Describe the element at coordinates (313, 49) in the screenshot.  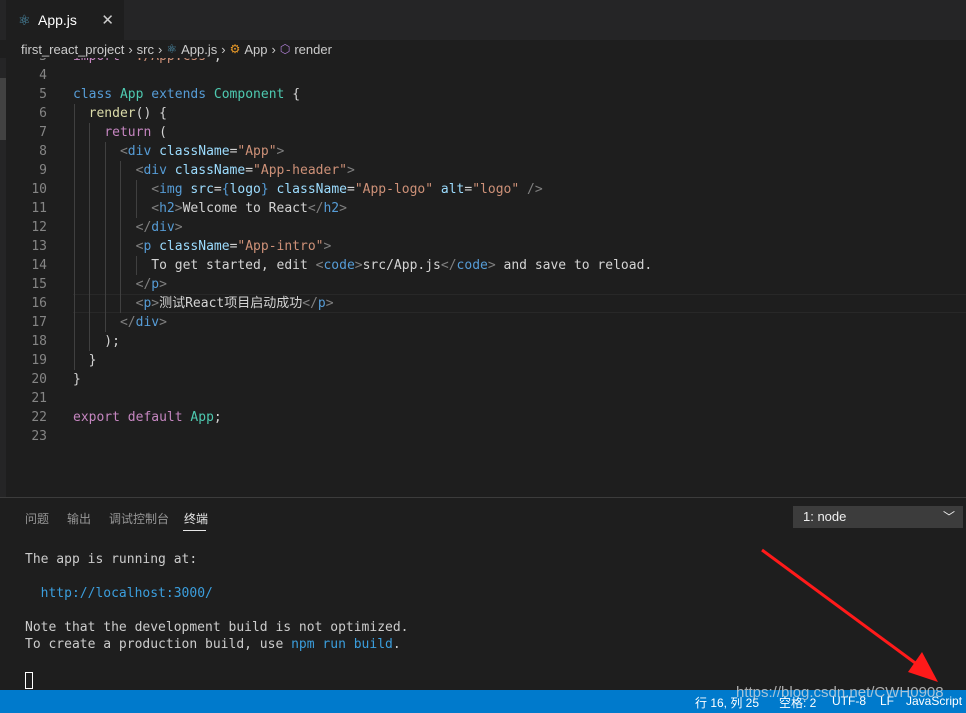
I see `breadcrumb-method: render` at that location.